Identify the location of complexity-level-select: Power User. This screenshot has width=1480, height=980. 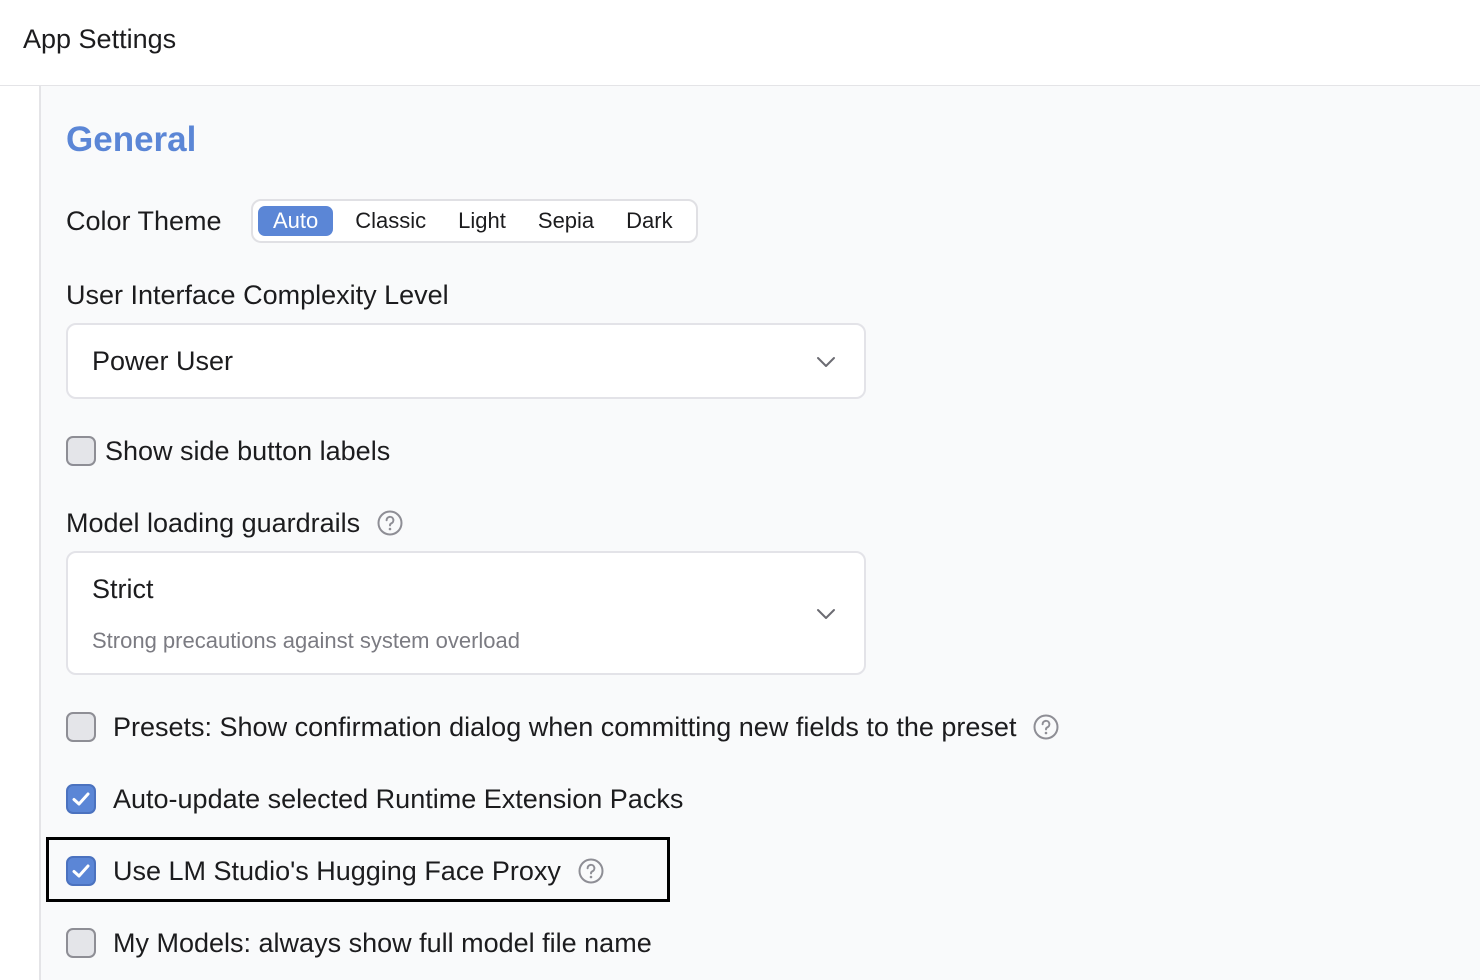
(466, 361).